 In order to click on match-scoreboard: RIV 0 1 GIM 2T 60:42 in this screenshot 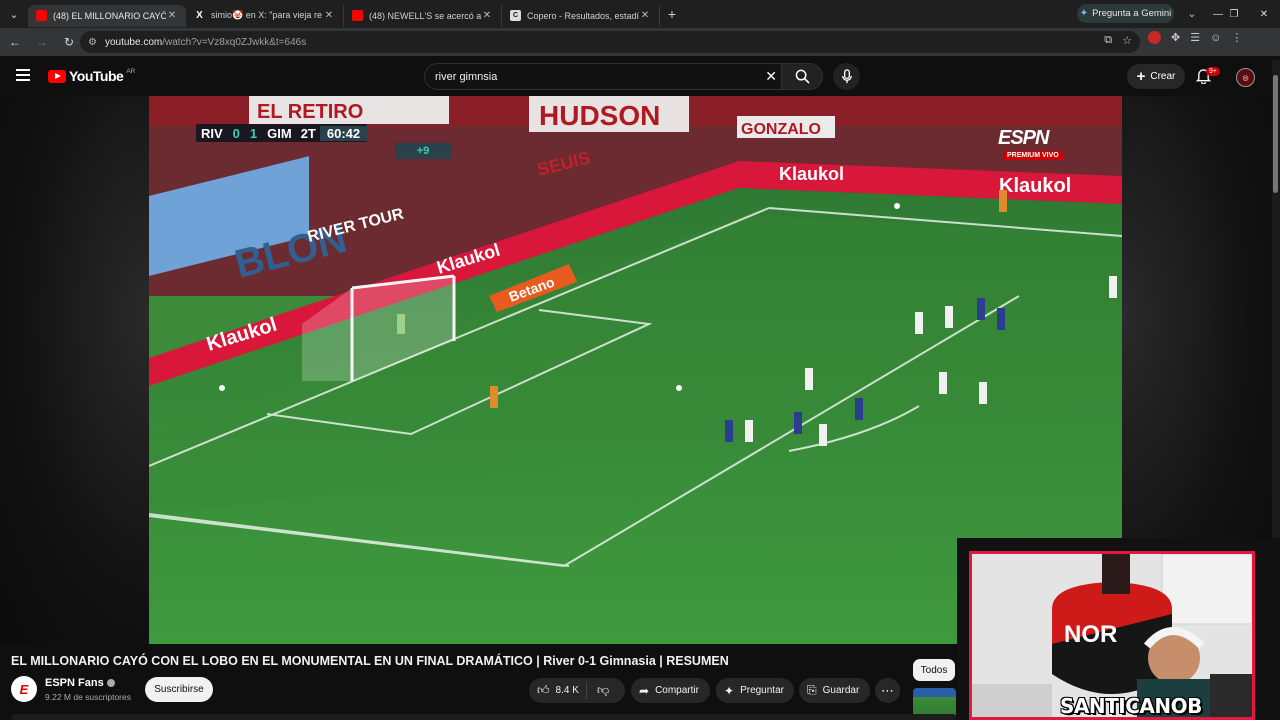, I will do `click(282, 133)`.